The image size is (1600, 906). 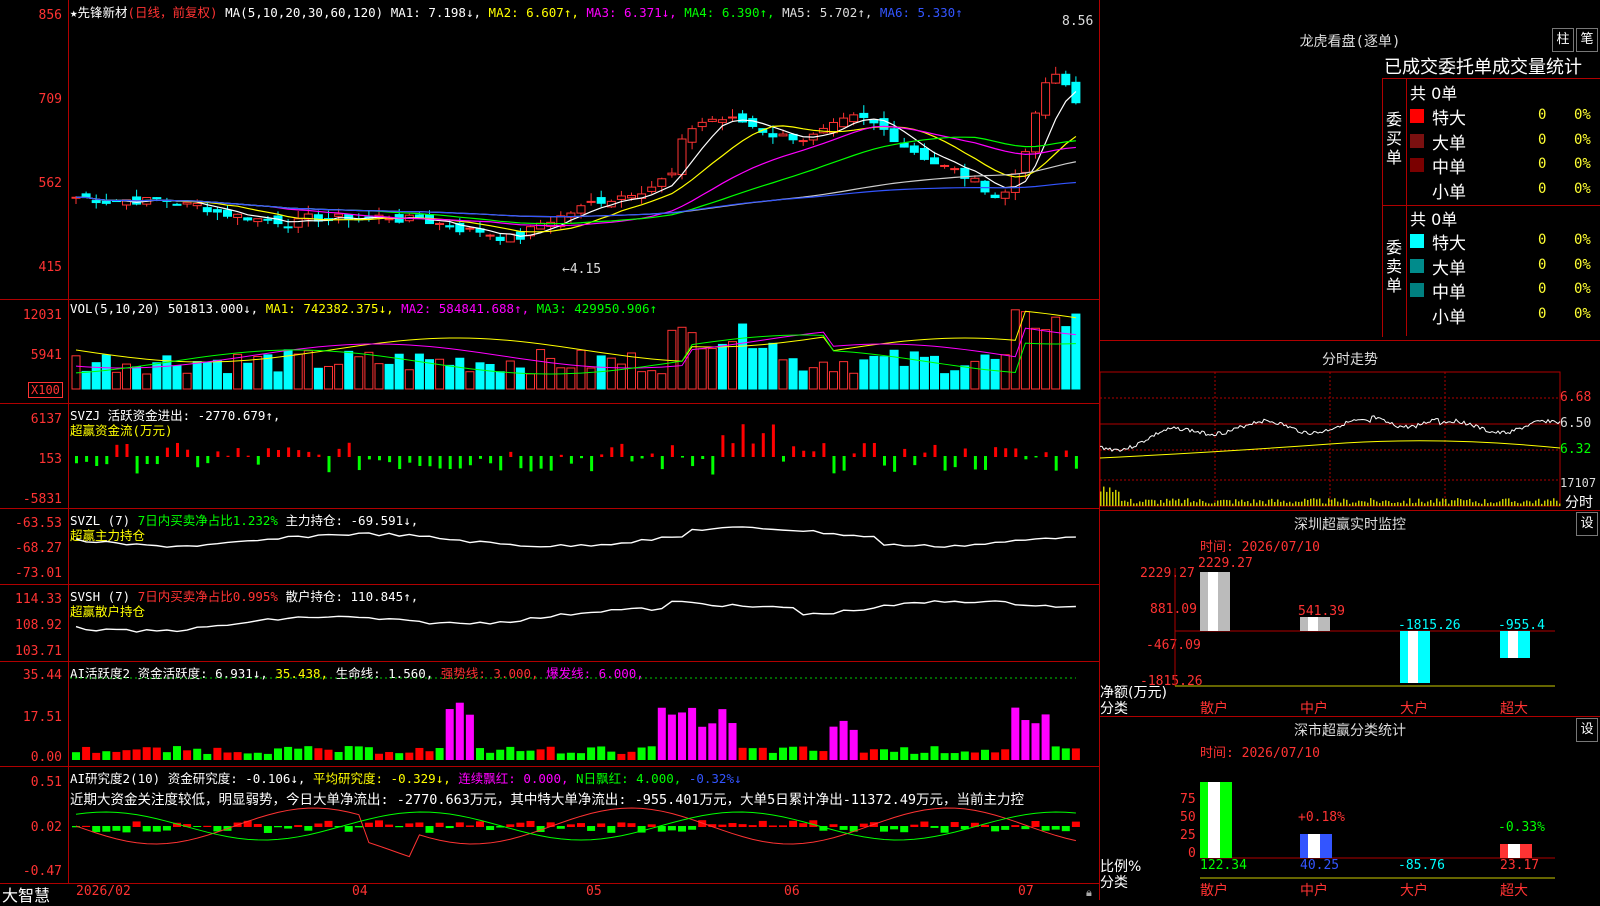 I want to click on retail-hold-line, so click(x=575, y=616).